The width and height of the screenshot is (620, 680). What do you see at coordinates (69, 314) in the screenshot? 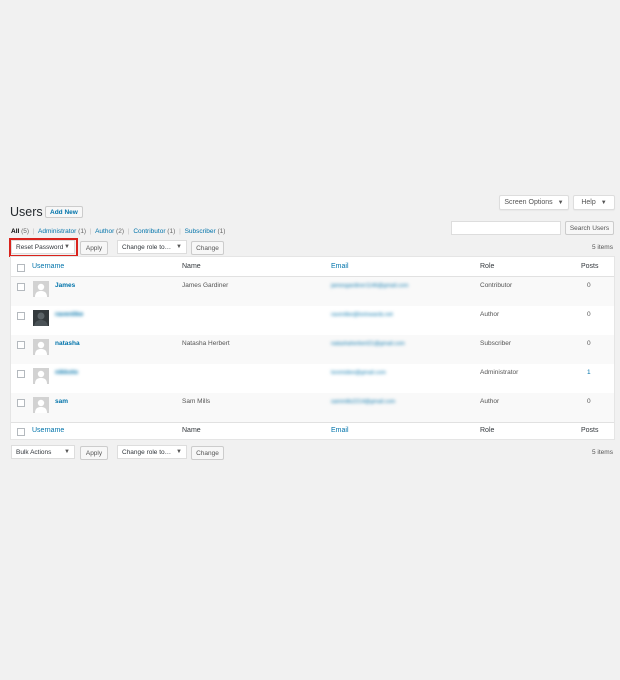
I see `username-link: ravenlike` at bounding box center [69, 314].